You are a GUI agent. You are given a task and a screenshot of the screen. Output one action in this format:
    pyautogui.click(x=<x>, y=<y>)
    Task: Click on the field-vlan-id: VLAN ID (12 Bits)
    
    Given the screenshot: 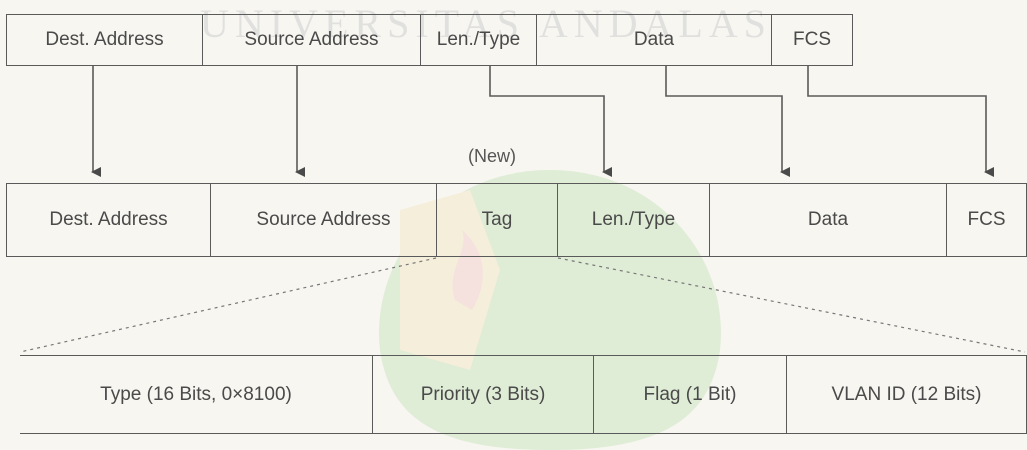 What is the action you would take?
    pyautogui.click(x=907, y=394)
    